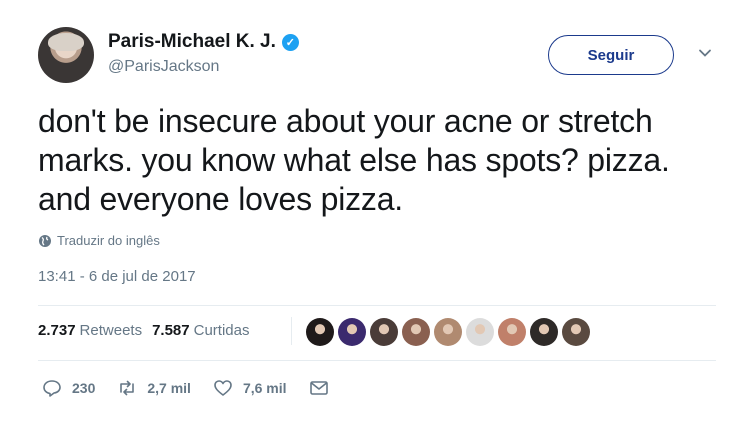 The height and width of the screenshot is (421, 750). I want to click on likes-label: Curtidas, so click(222, 330).